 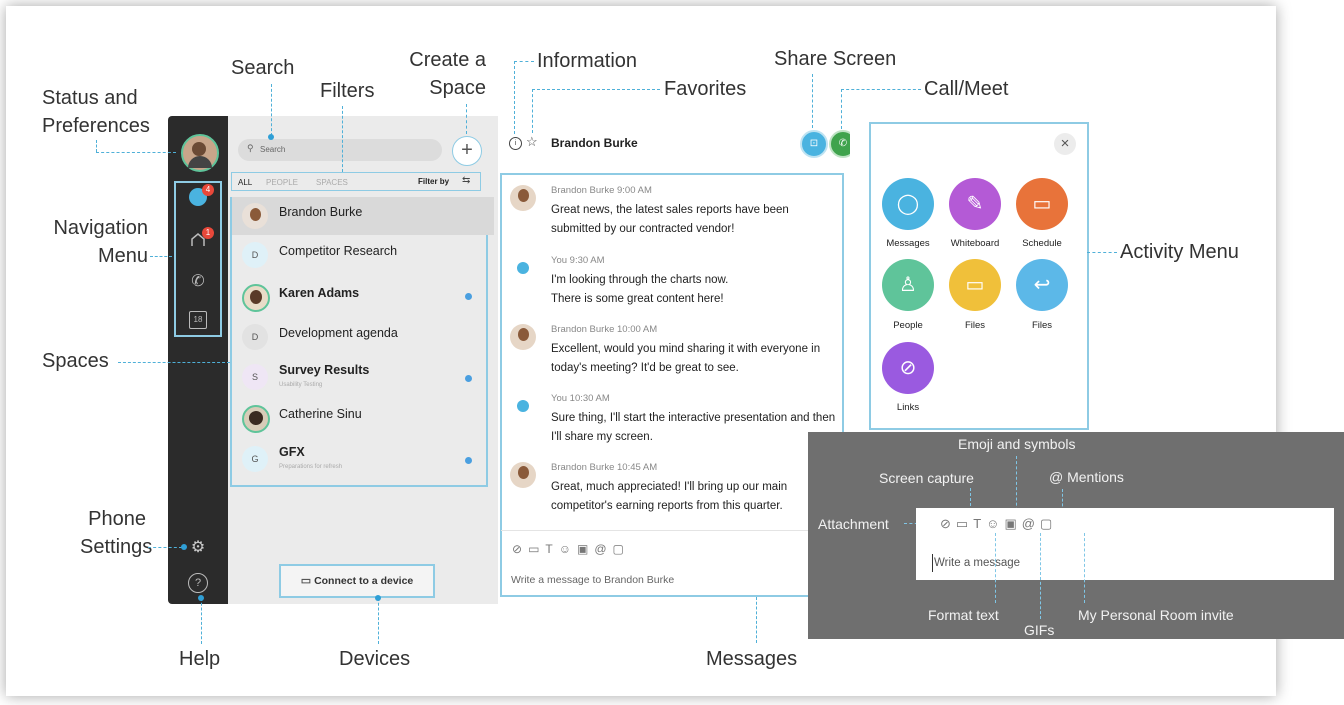 I want to click on compose-detail-toolbar: ⊘▭T☺▣@▢, so click(x=998, y=524).